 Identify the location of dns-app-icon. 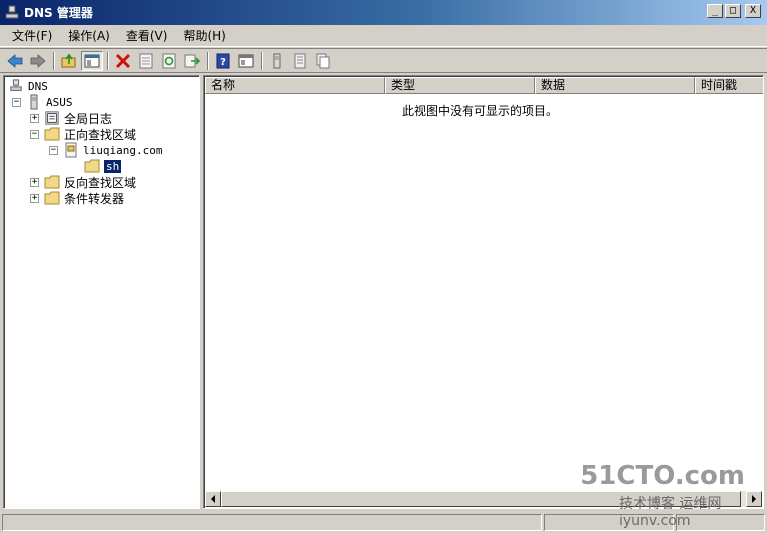
(12, 13).